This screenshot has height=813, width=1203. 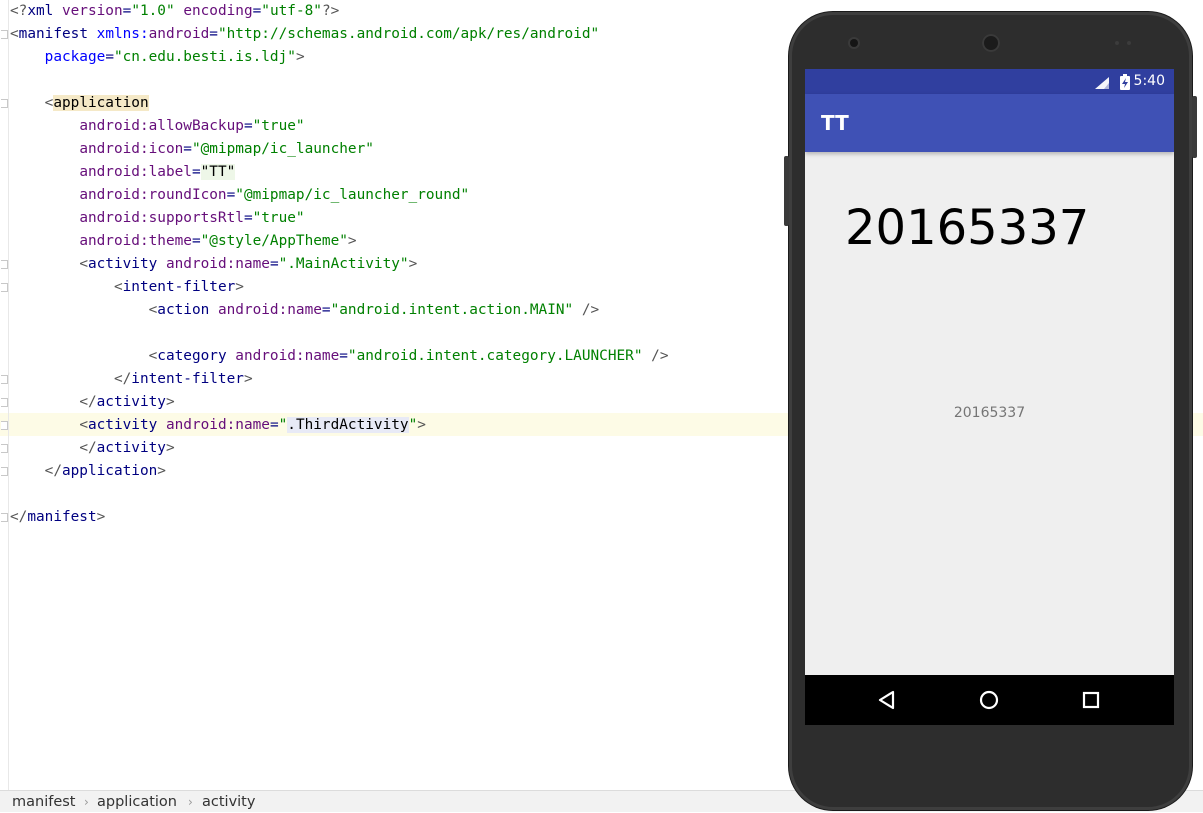 I want to click on app-bar: TT, so click(x=989, y=123).